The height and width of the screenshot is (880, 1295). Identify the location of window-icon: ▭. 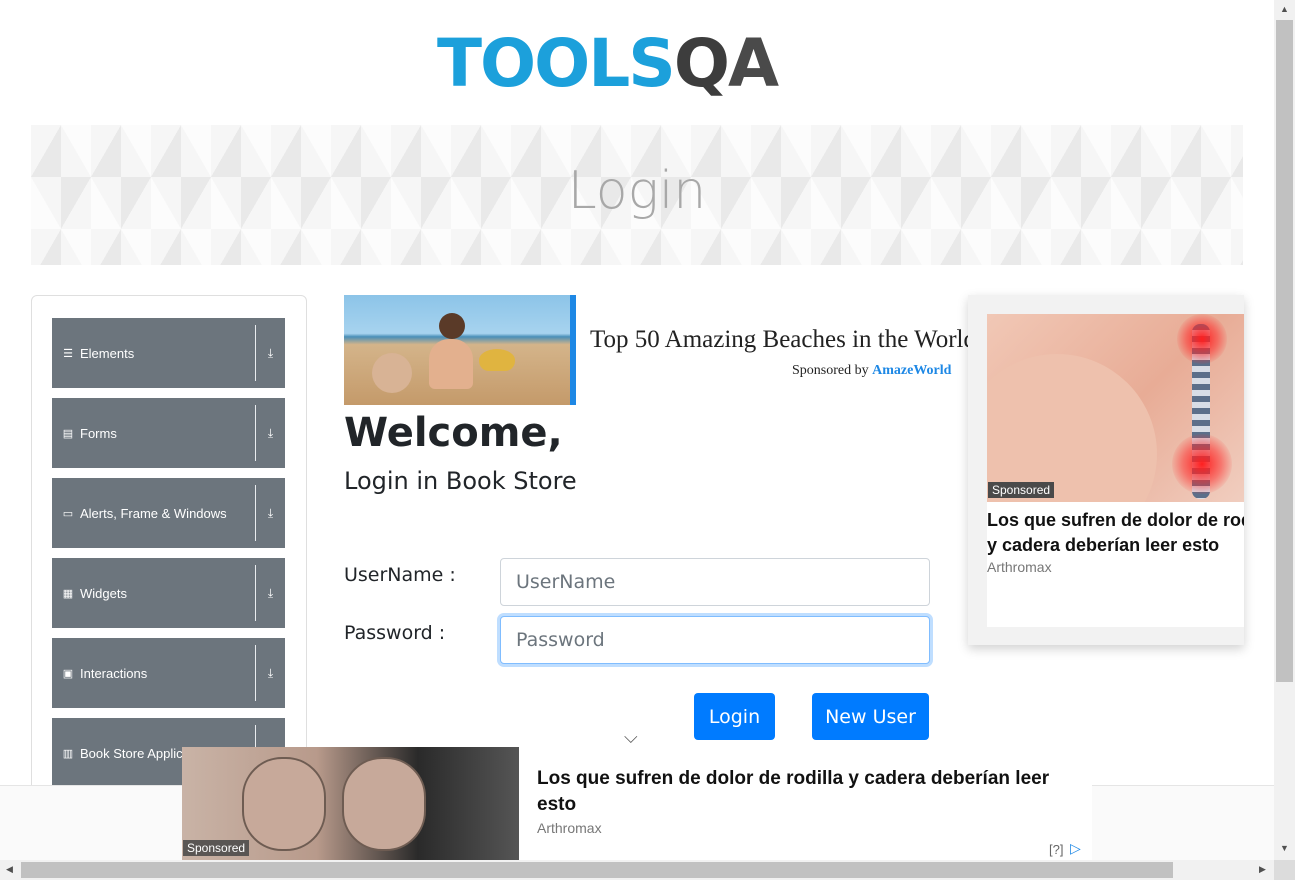
(68, 513).